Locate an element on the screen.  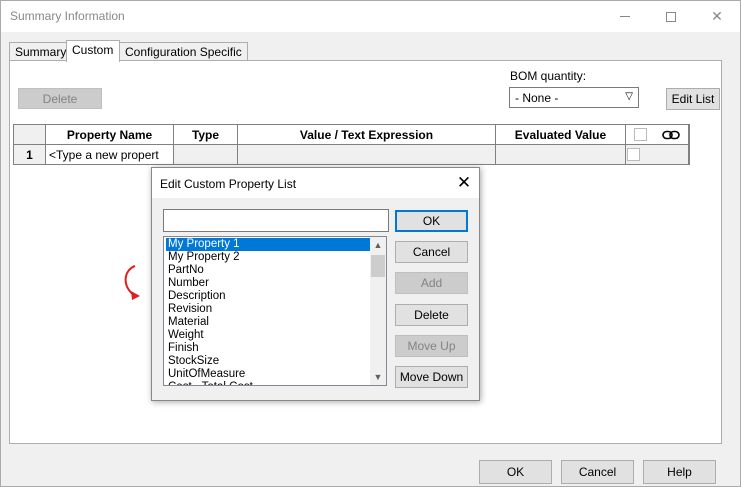
link-checkbox is located at coordinates (633, 154).